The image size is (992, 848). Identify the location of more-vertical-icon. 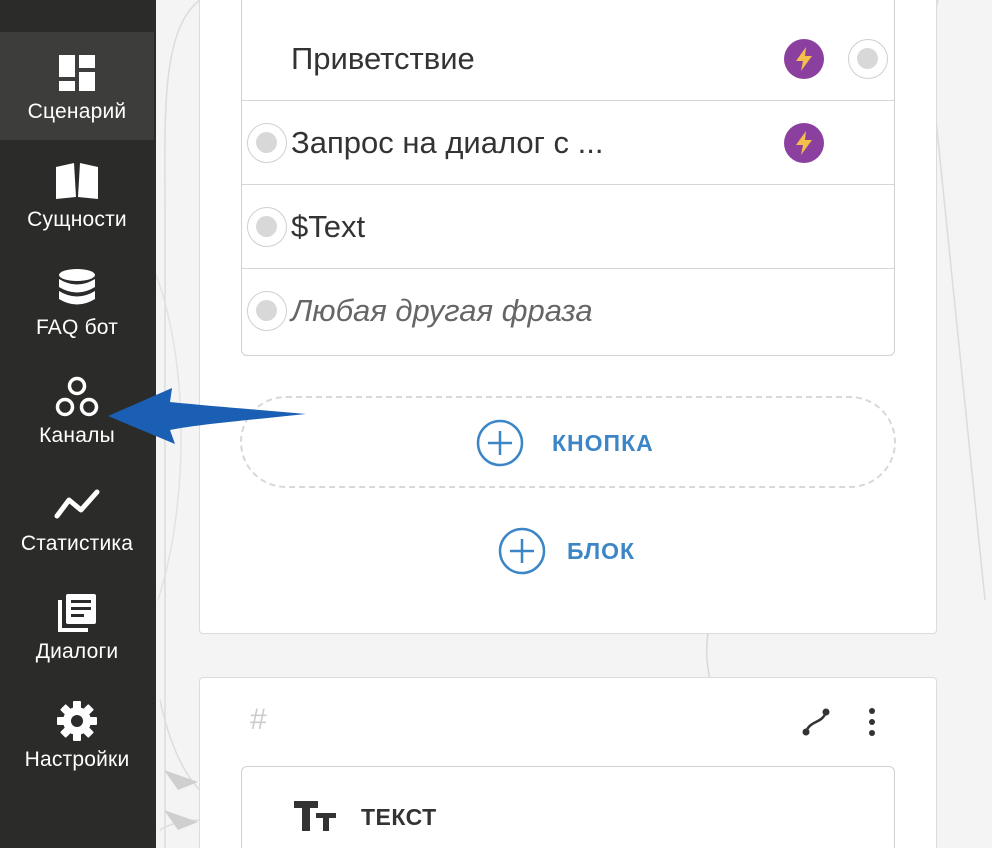
(872, 724).